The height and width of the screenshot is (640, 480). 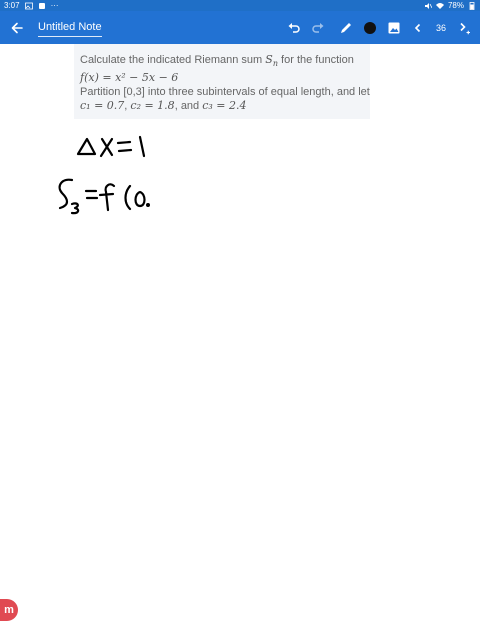 I want to click on handwriting-s3-expression, so click(x=104, y=196).